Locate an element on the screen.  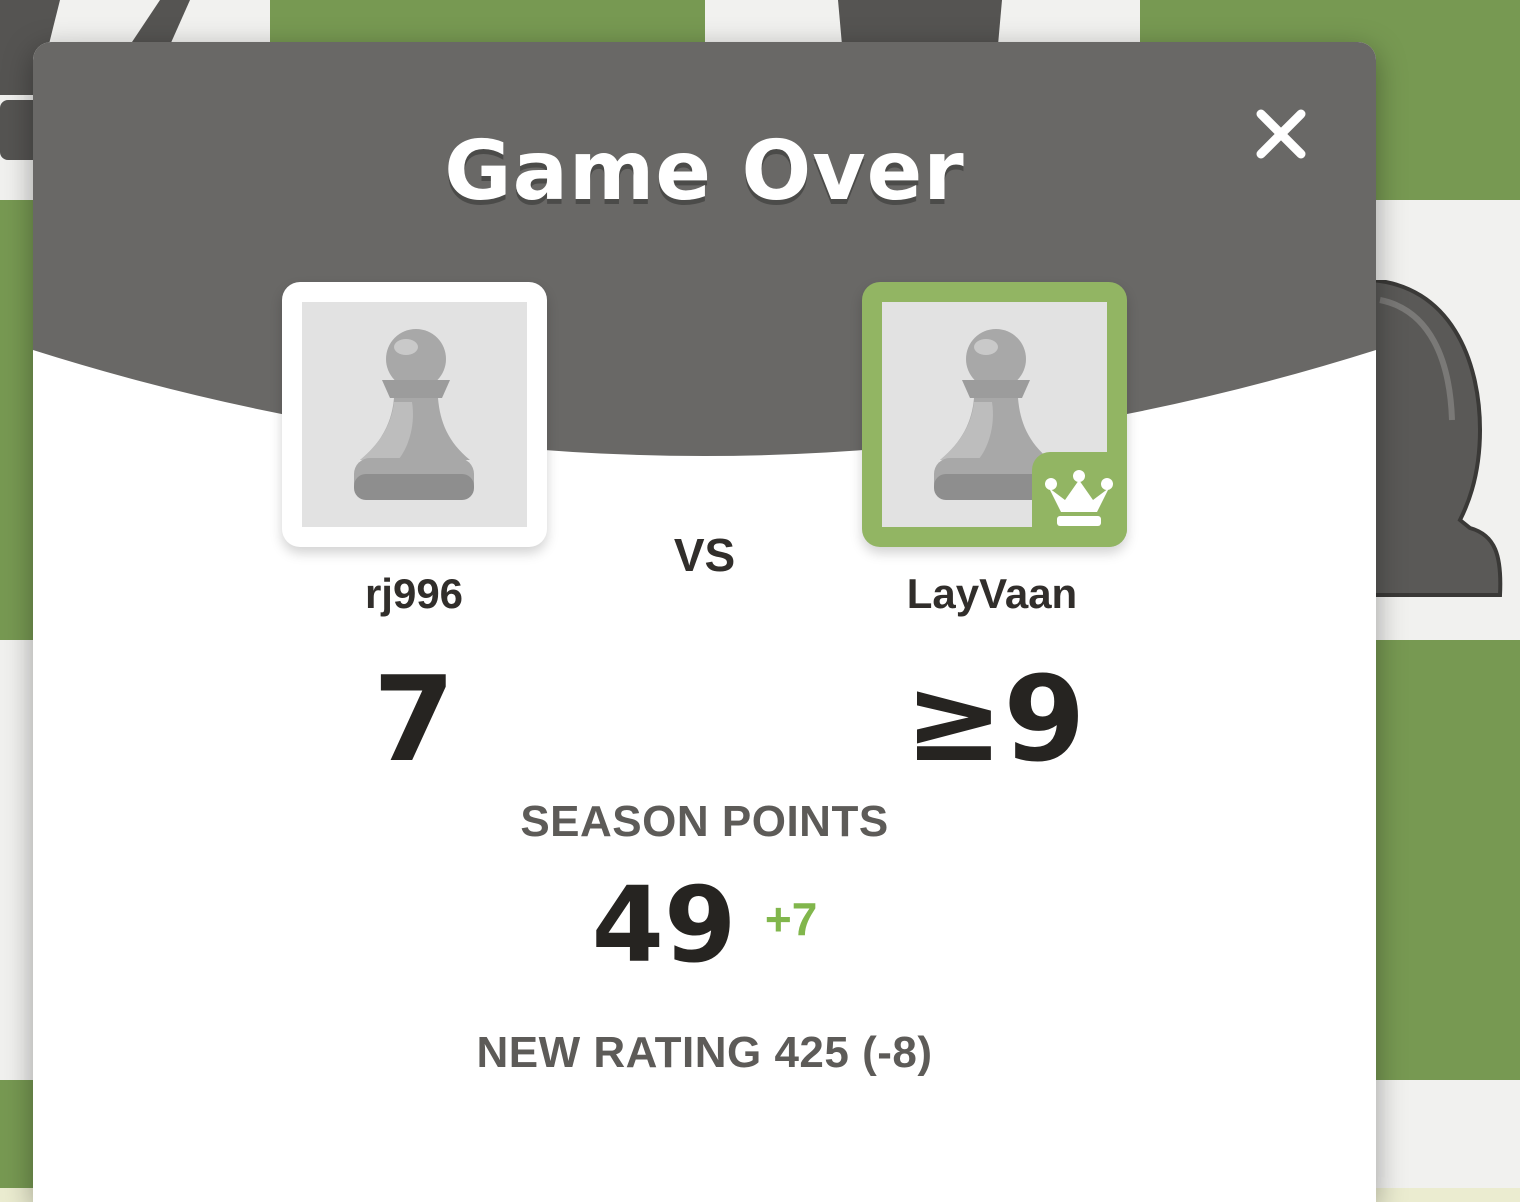
player-card-right is located at coordinates (994, 414).